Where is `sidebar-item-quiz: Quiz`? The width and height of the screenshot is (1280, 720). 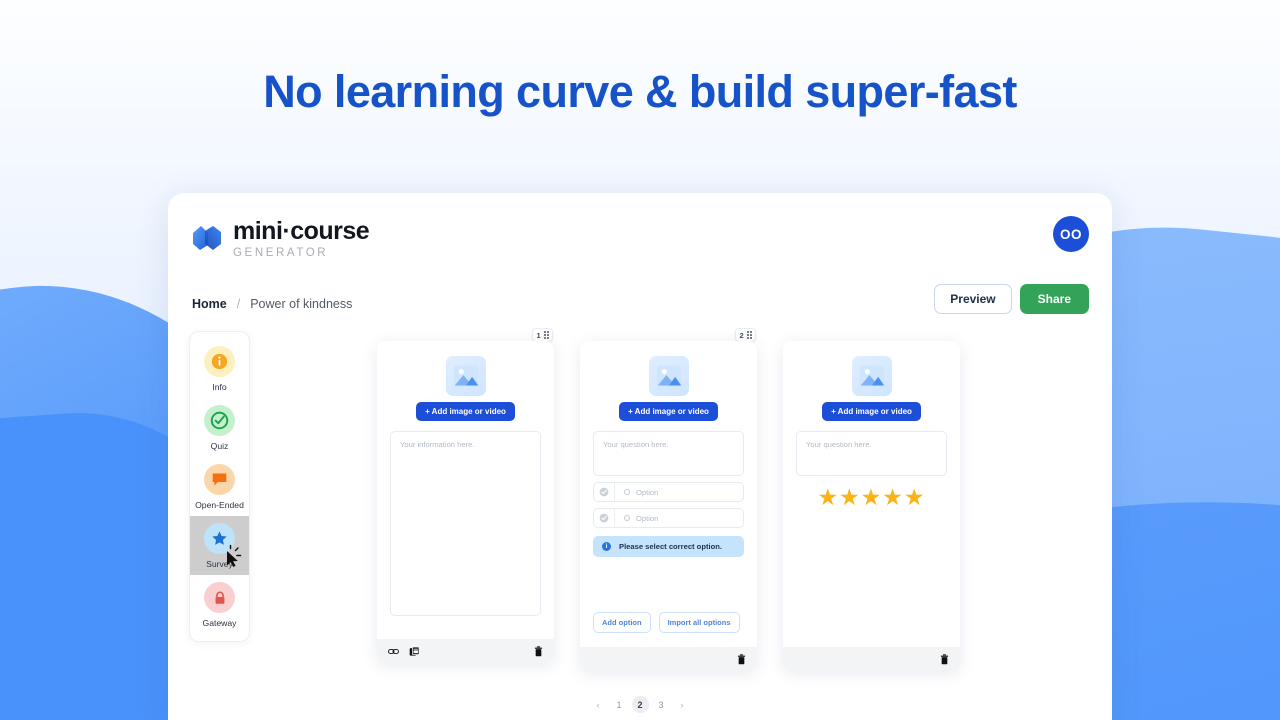 sidebar-item-quiz: Quiz is located at coordinates (219, 427).